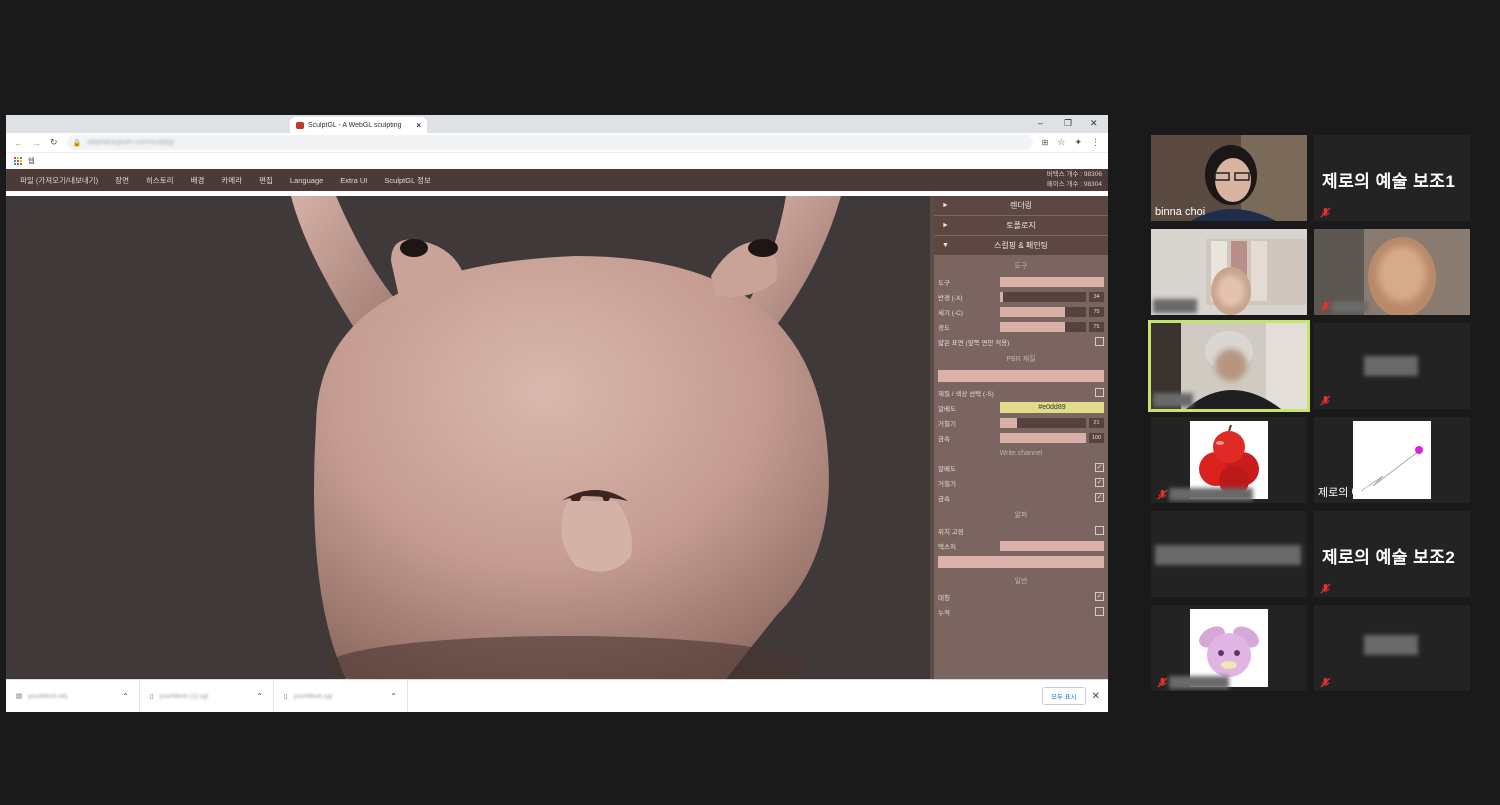 The height and width of the screenshot is (805, 1500). What do you see at coordinates (306, 180) in the screenshot?
I see `menu-language: Language` at bounding box center [306, 180].